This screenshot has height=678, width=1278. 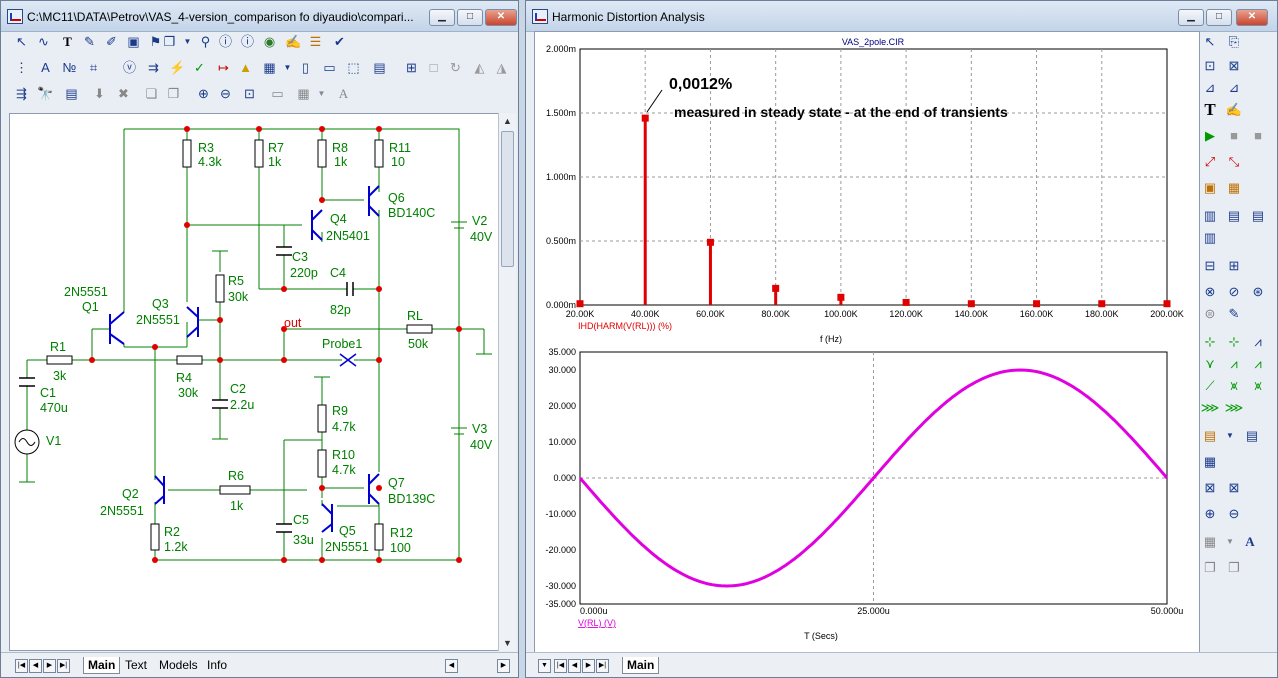 What do you see at coordinates (1258, 216) in the screenshot?
I see `table-c-icon: ▤` at bounding box center [1258, 216].